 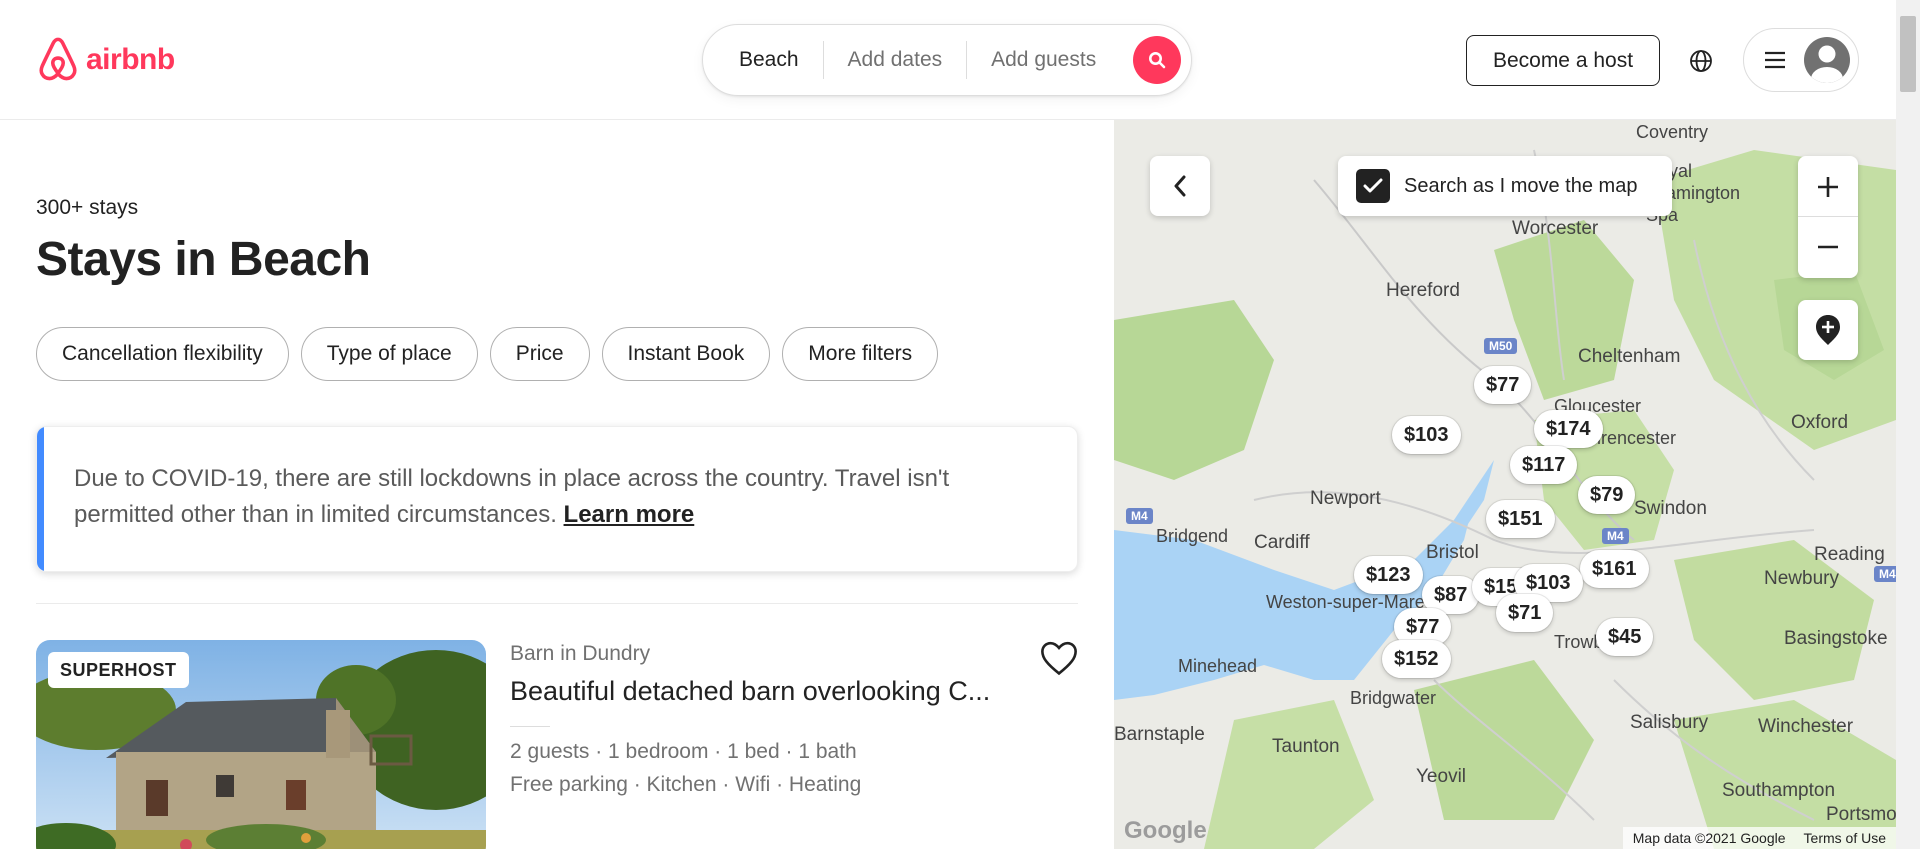 What do you see at coordinates (1629, 356) in the screenshot?
I see `map-place-label: Cheltenham` at bounding box center [1629, 356].